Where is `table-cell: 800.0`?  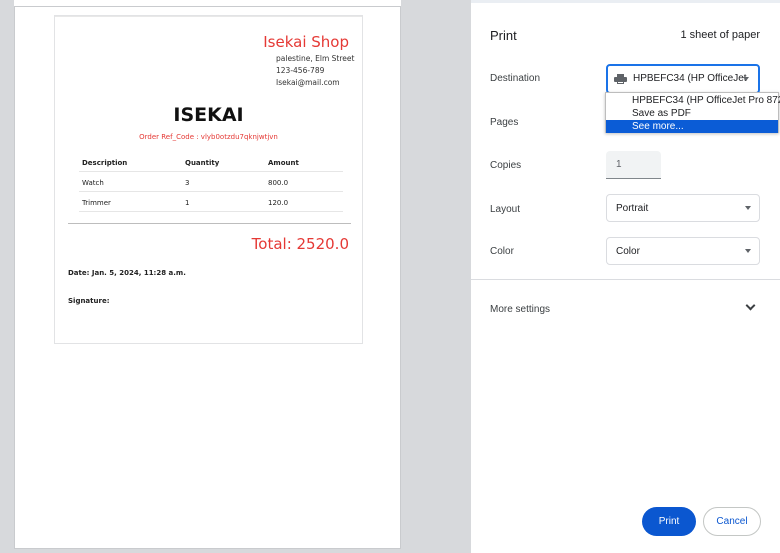
table-cell: 800.0 is located at coordinates (278, 183).